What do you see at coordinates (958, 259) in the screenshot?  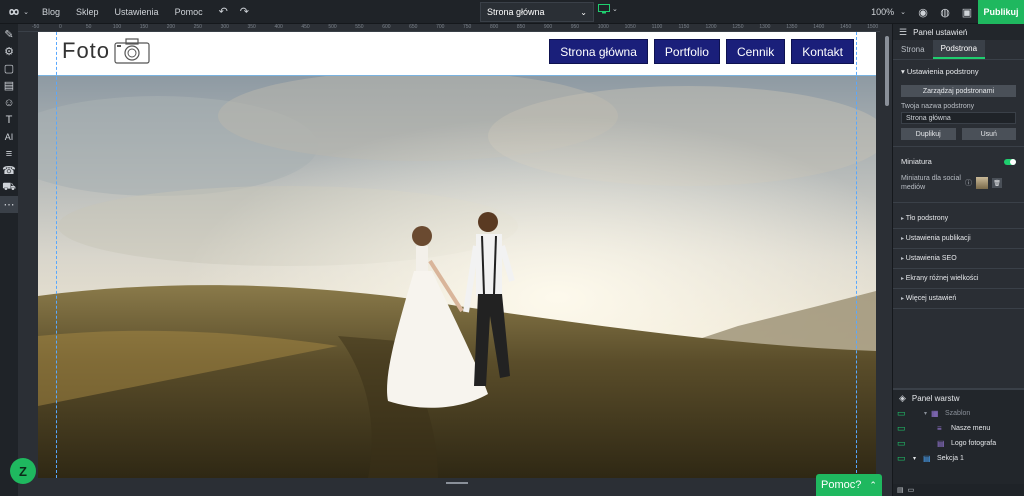 I see `collapse-seo: Ustawienia SEO` at bounding box center [958, 259].